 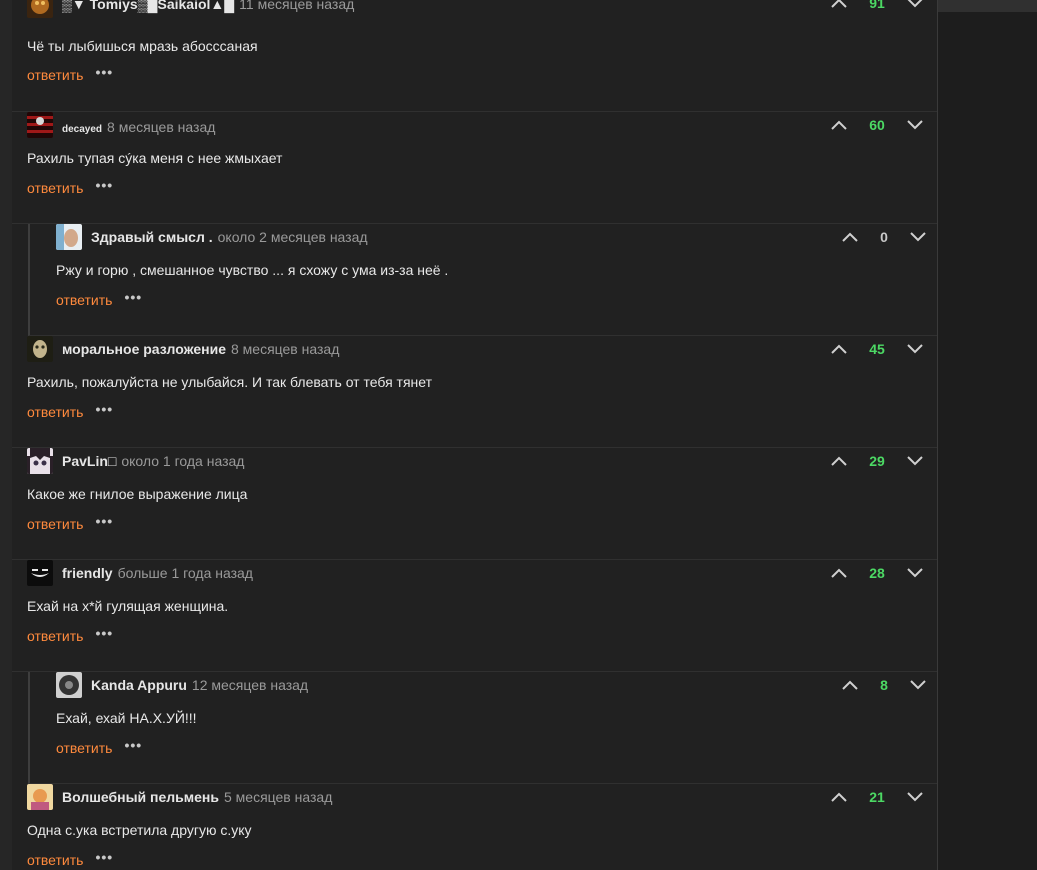 What do you see at coordinates (987, 441) in the screenshot?
I see `right-gutter` at bounding box center [987, 441].